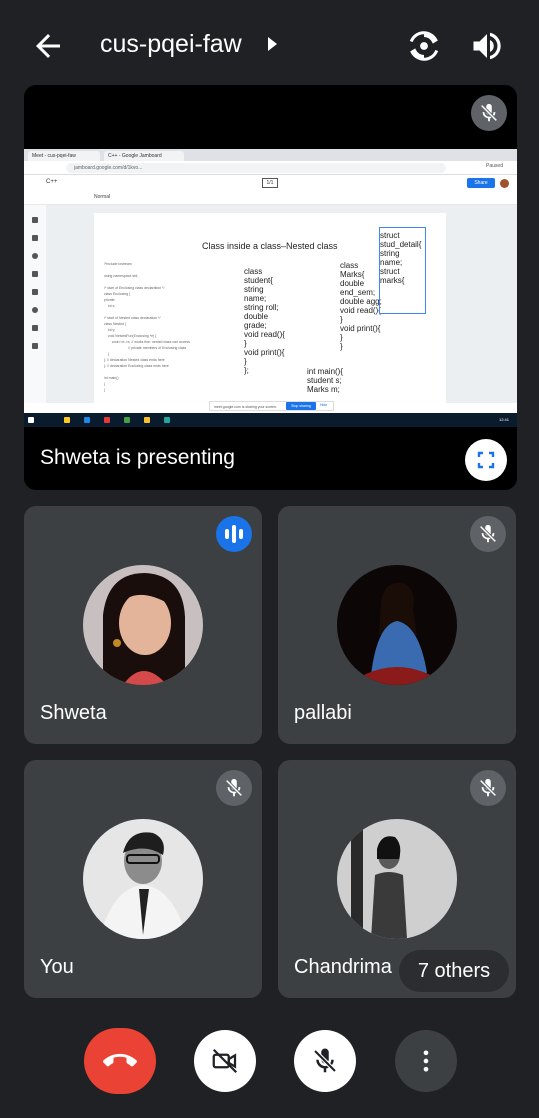  Describe the element at coordinates (35, 274) in the screenshot. I see `sticky-note-icon` at that location.